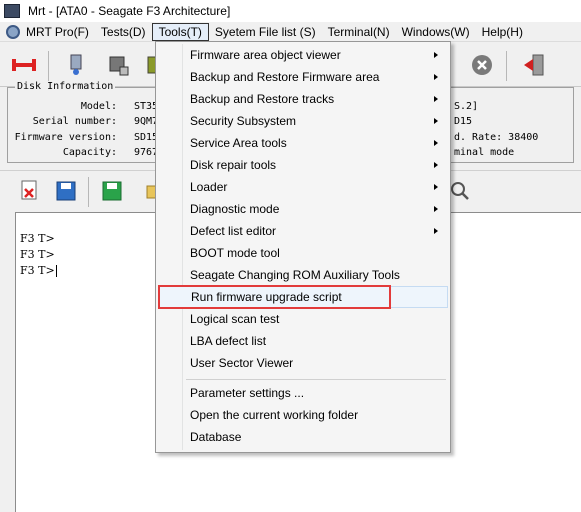  What do you see at coordinates (129, 11) in the screenshot?
I see `window-title: Mrt - [ATA0 - Seagate F3 Architecture]` at bounding box center [129, 11].